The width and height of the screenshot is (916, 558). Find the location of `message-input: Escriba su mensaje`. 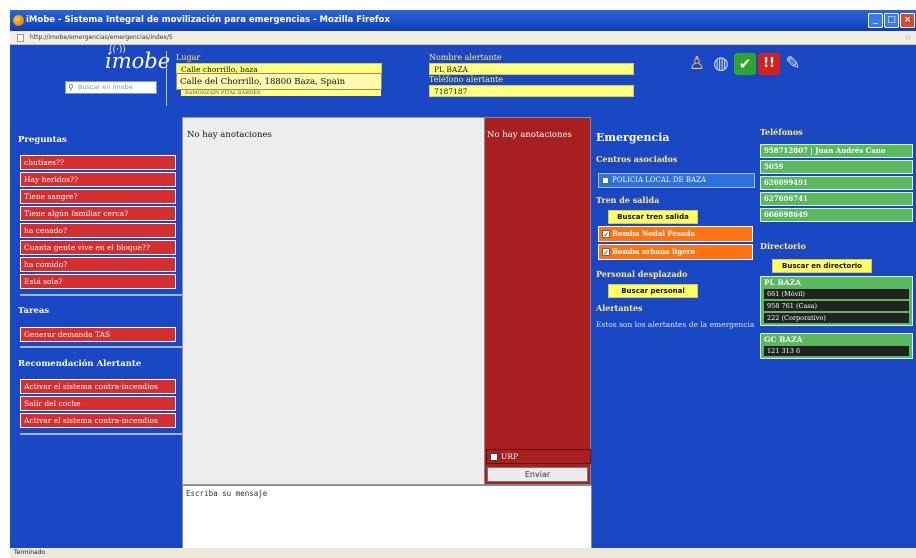

message-input: Escriba su mensaje is located at coordinates (387, 517).